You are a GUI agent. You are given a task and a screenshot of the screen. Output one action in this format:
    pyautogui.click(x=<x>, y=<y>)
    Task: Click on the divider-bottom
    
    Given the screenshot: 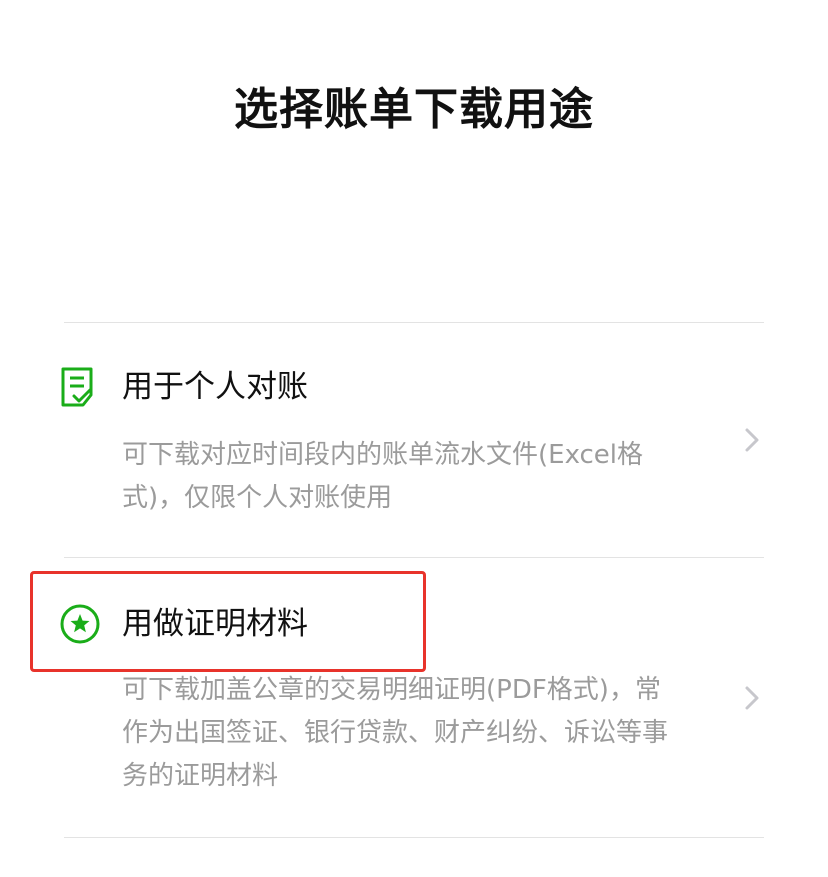 What is the action you would take?
    pyautogui.click(x=414, y=837)
    